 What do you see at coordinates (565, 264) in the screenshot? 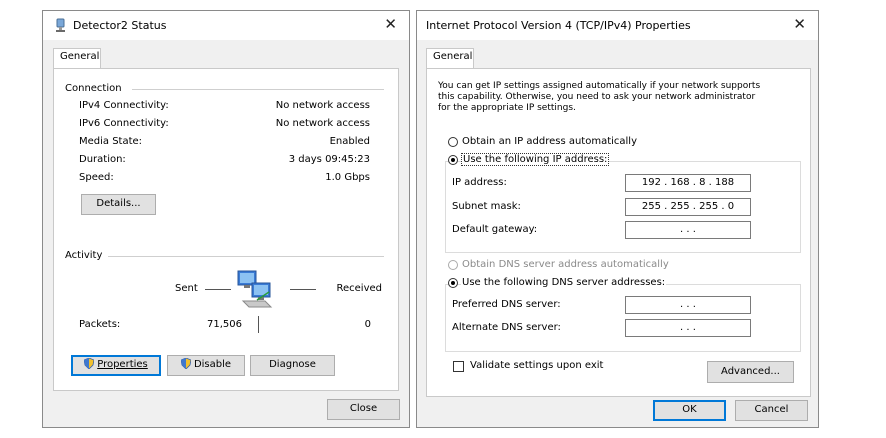
I see `obtain-dns-auto-label: Obtain DNS server address automatically` at bounding box center [565, 264].